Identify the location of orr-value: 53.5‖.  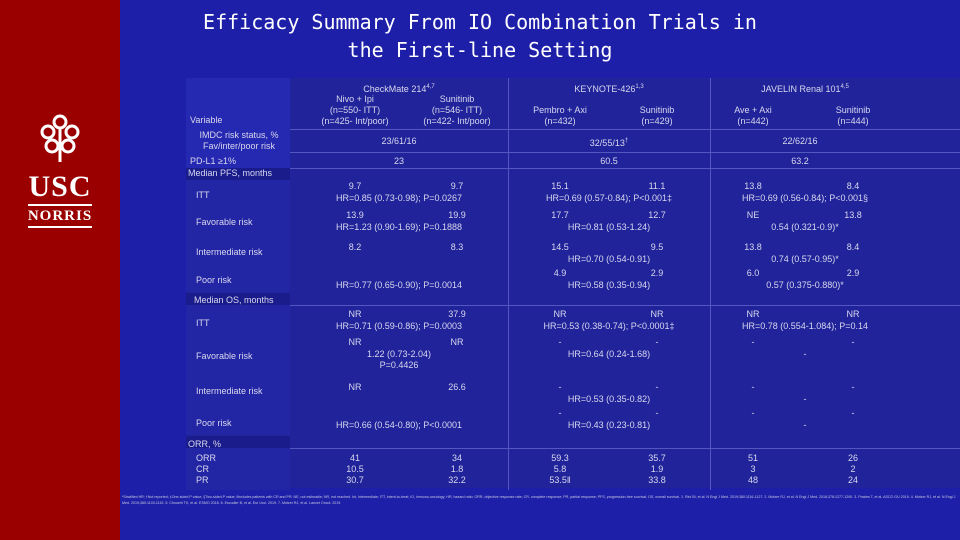
(560, 480).